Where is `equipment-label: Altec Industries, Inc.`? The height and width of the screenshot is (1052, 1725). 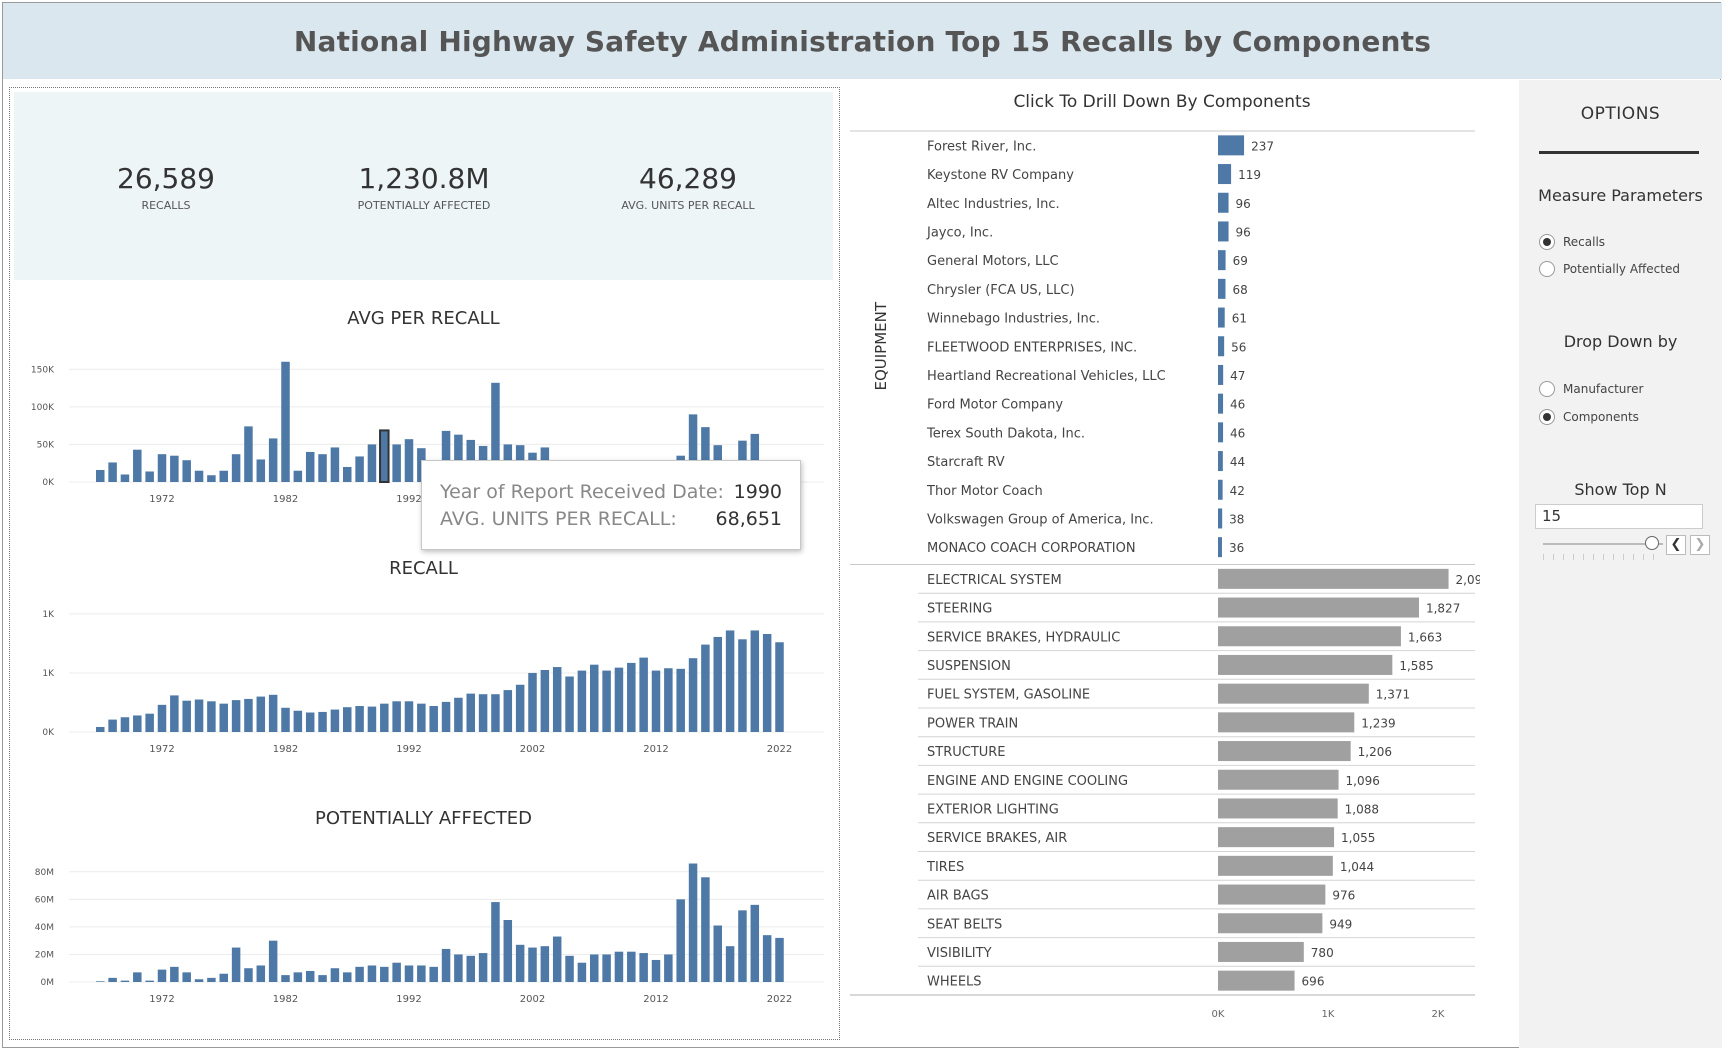
equipment-label: Altec Industries, Inc. is located at coordinates (993, 204).